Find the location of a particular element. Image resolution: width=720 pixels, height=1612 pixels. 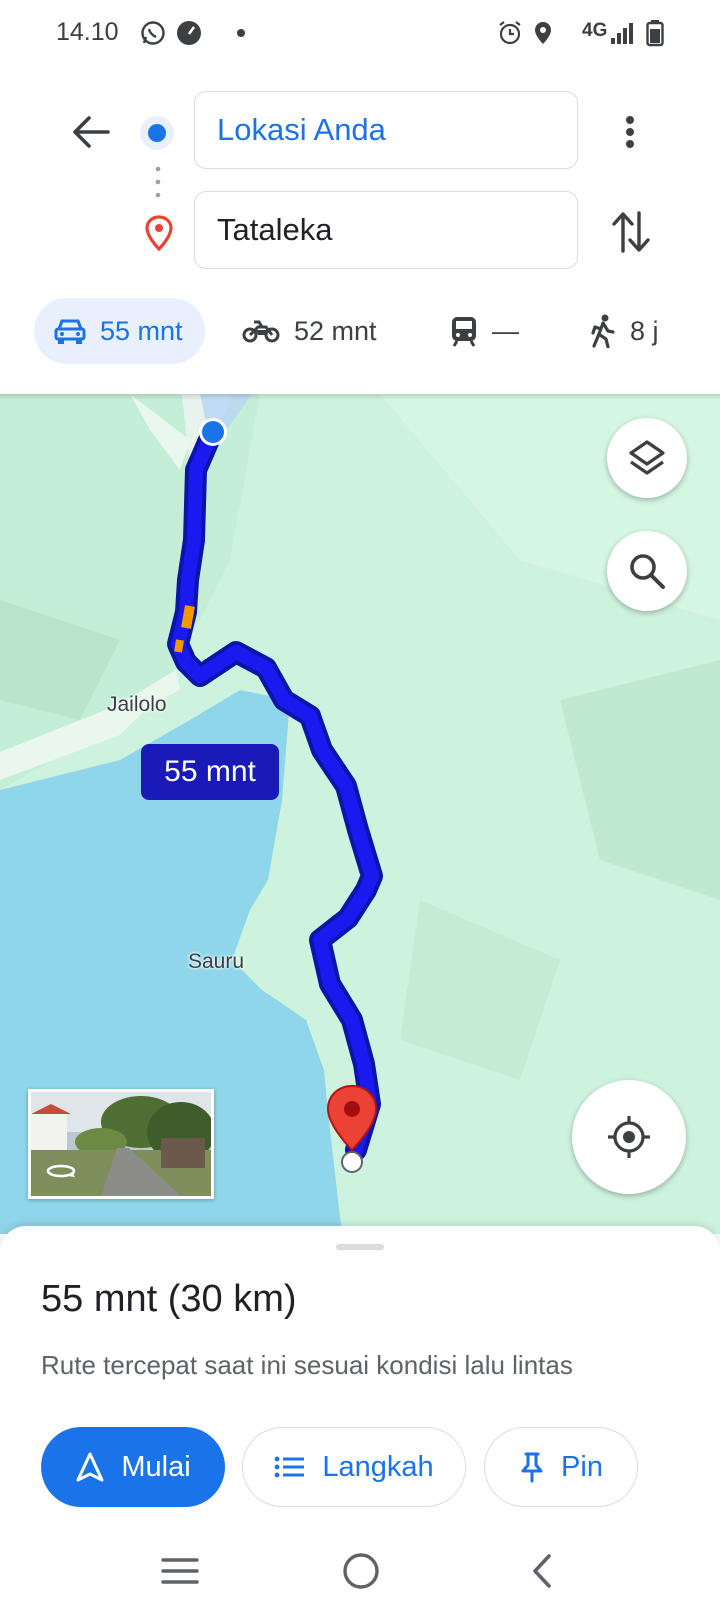

arrow-back-icon is located at coordinates (91, 132).